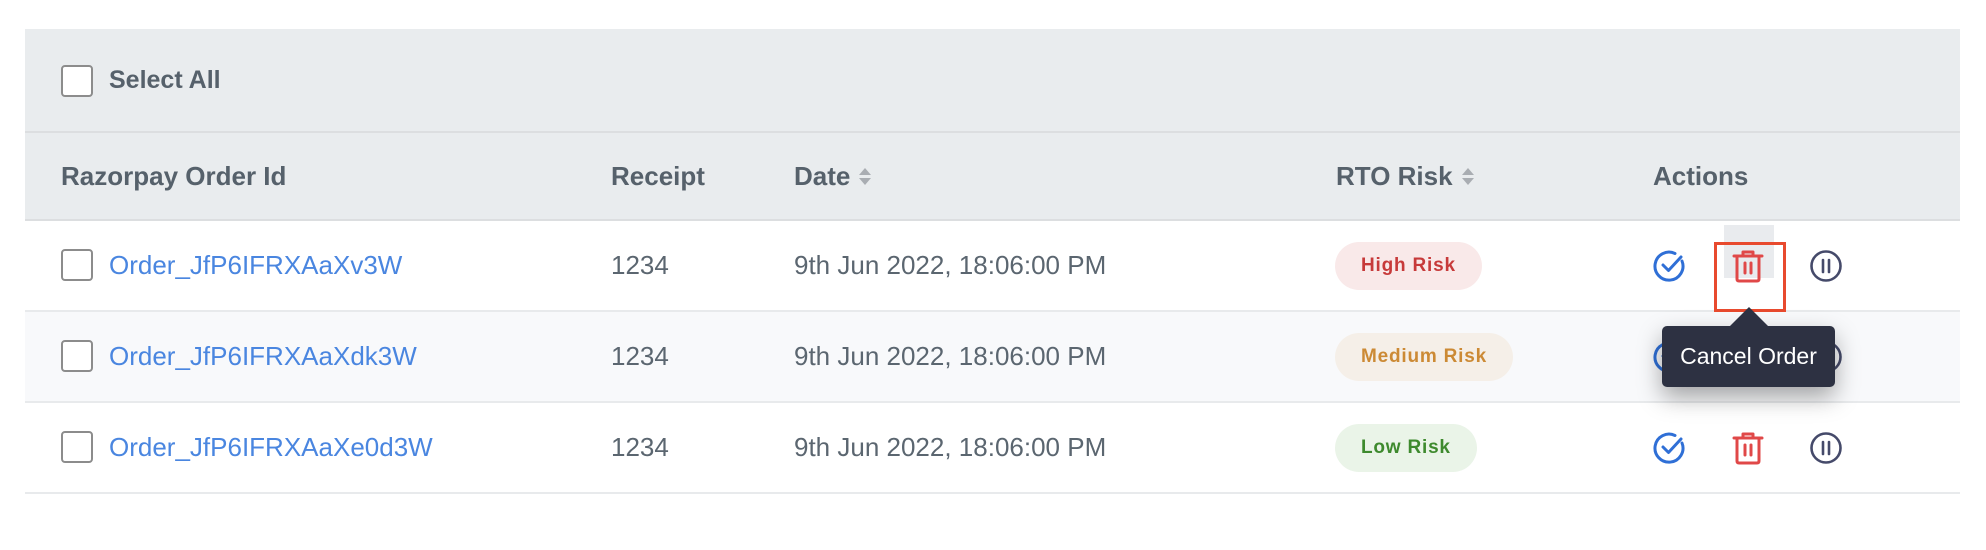  What do you see at coordinates (1394, 176) in the screenshot?
I see `column-label: RTO Risk` at bounding box center [1394, 176].